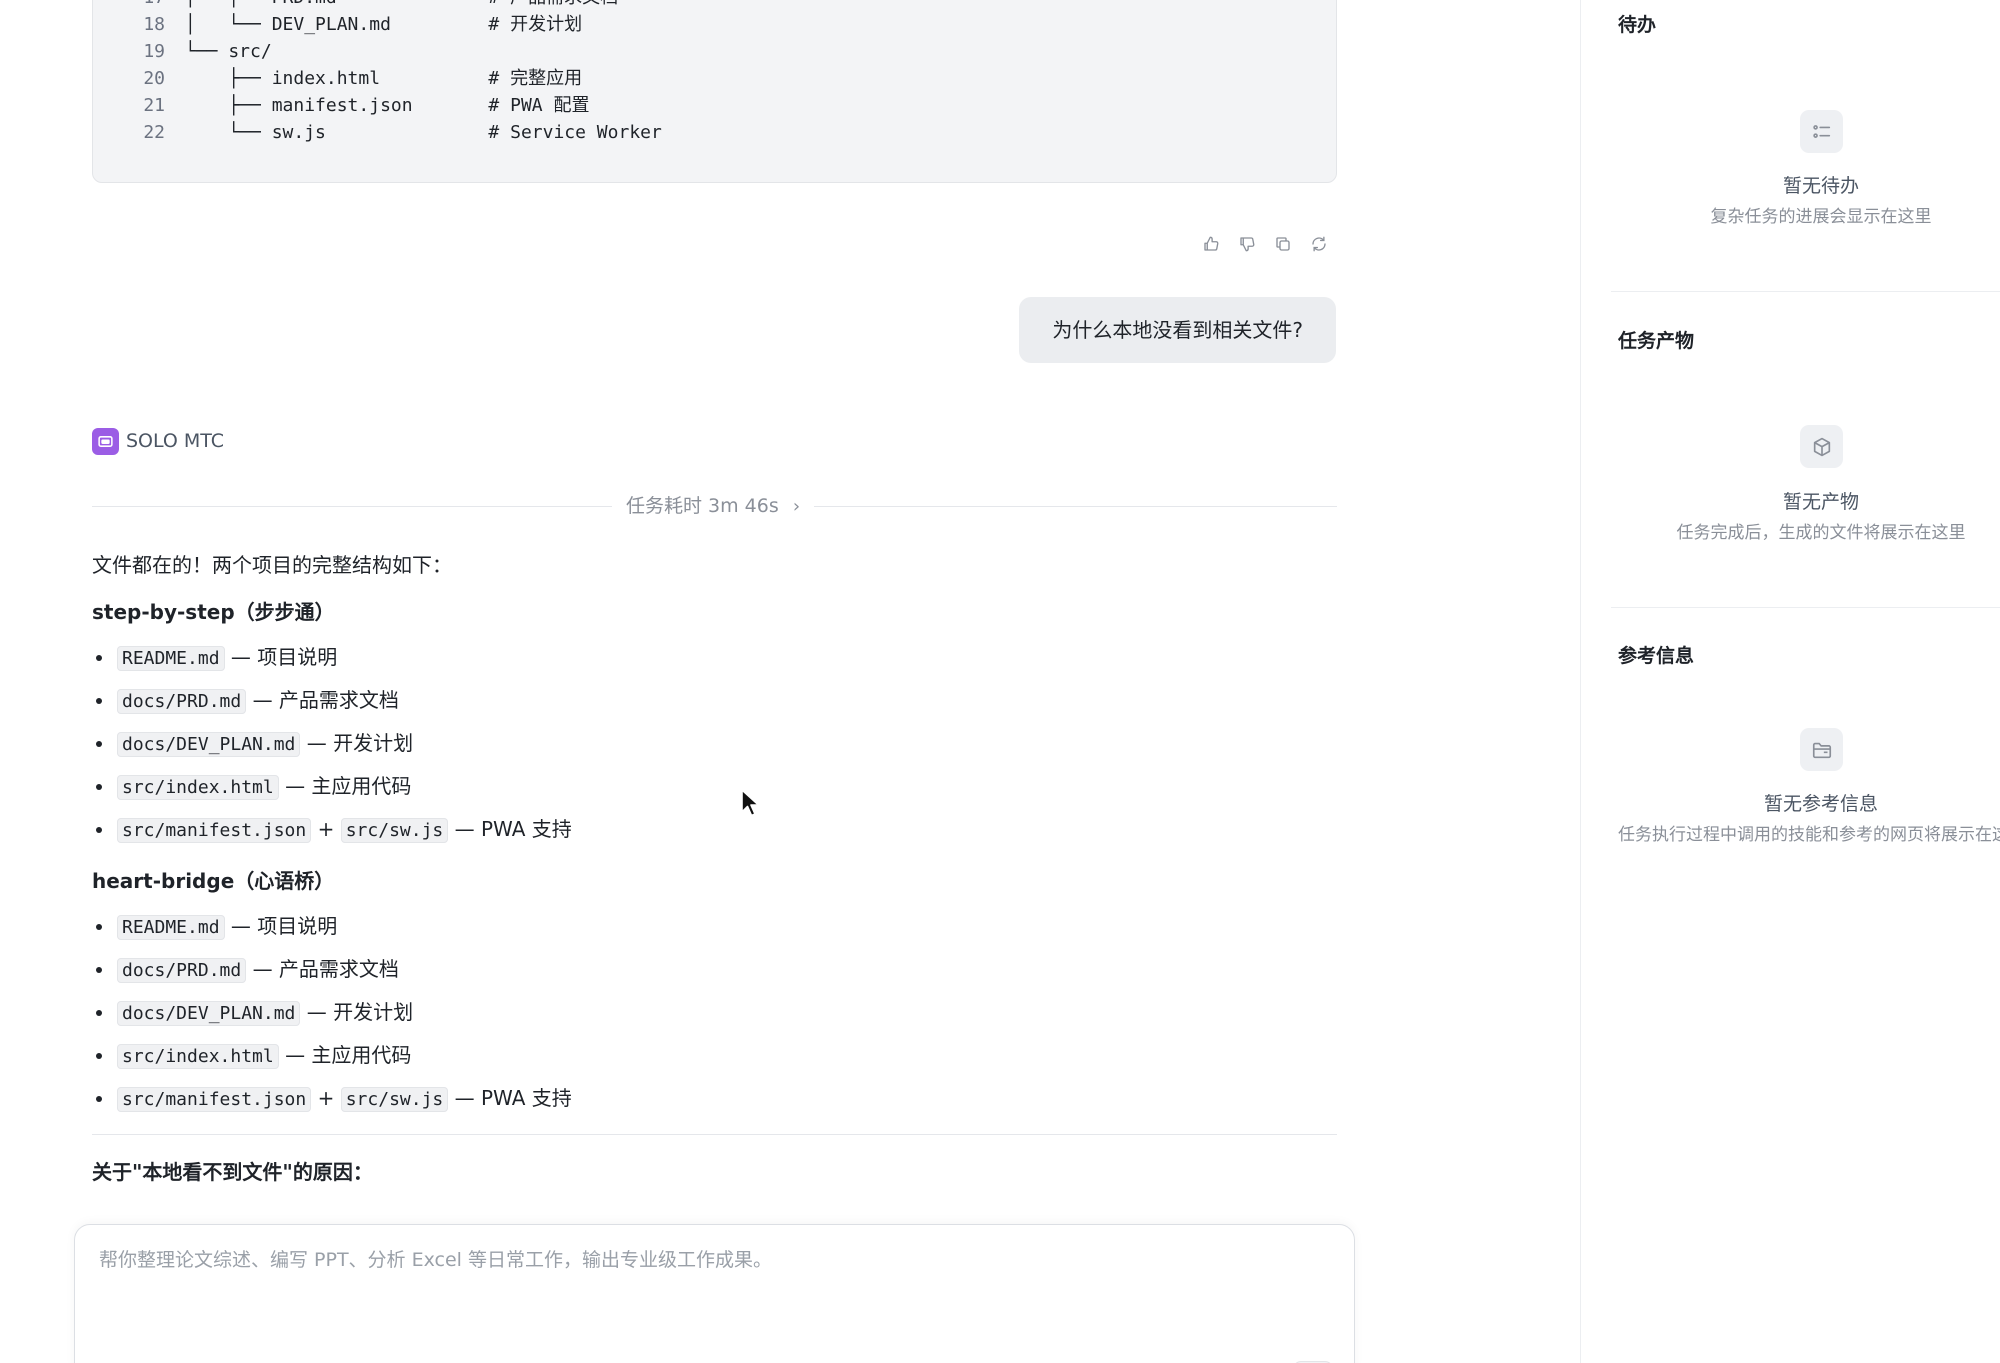  I want to click on code-line: 17 │ ├── PRD.md # 产品需求文档, so click(714, 5).